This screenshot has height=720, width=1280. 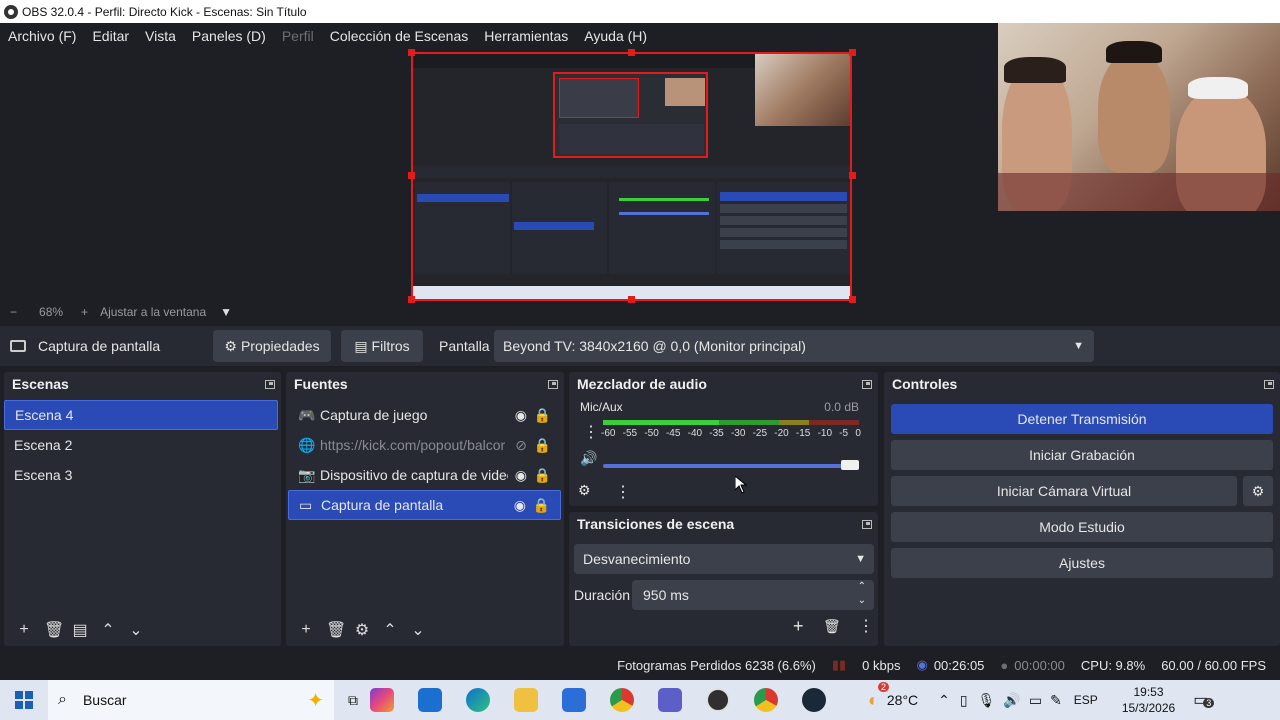 What do you see at coordinates (229, 36) in the screenshot?
I see `menu-docks: Paneles (D)` at bounding box center [229, 36].